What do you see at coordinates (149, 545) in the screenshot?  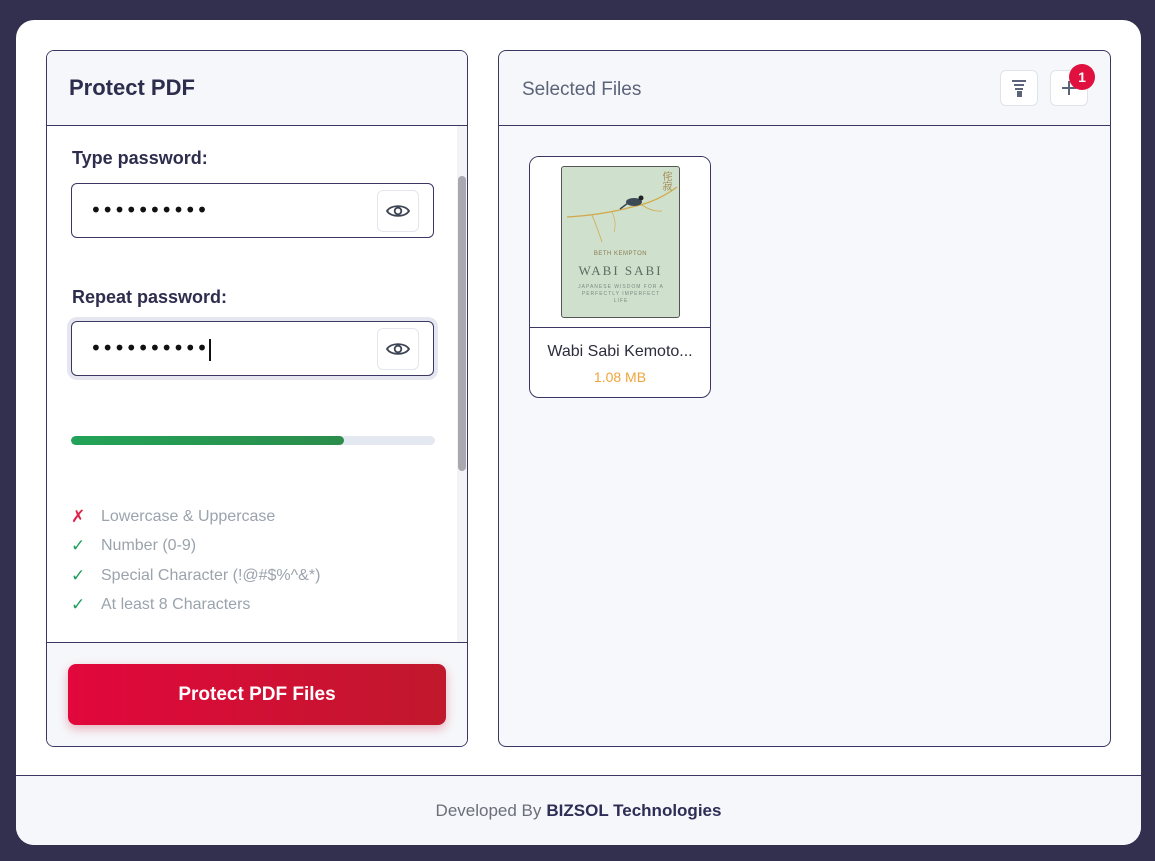 I see `rule-label: Number (0-9)` at bounding box center [149, 545].